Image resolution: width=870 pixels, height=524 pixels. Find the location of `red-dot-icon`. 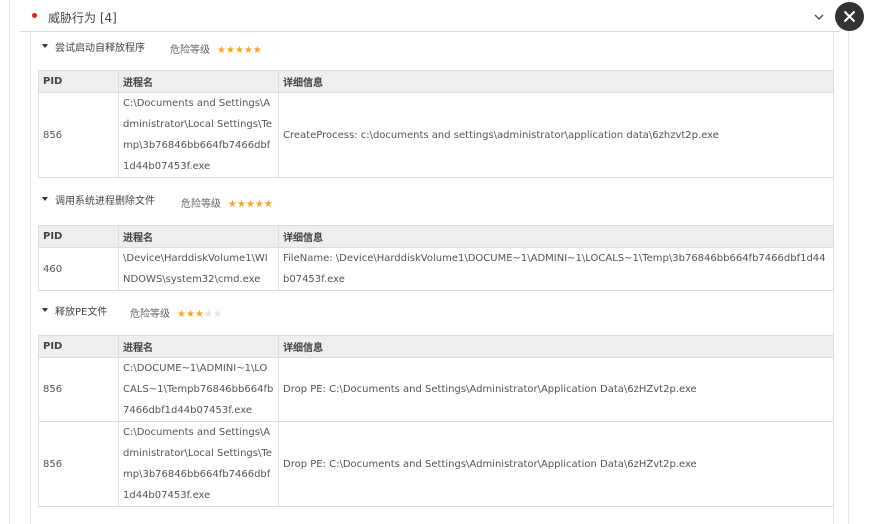

red-dot-icon is located at coordinates (34, 15).